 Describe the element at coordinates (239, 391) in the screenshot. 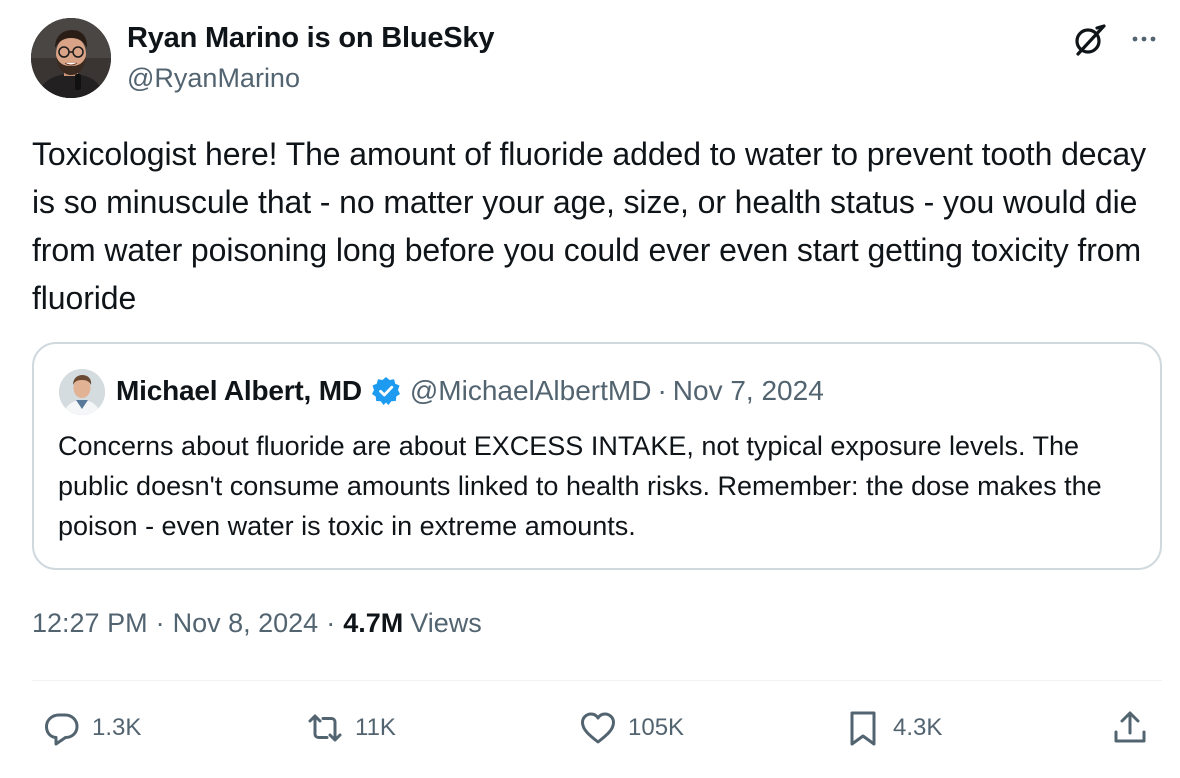

I see `quoted-author-name: Michael Albert, MD` at that location.